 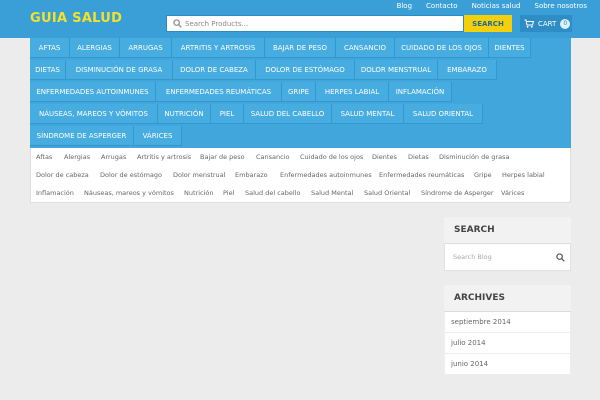 I want to click on category-button: ENFERMEDADES REUMÁTICAS, so click(x=219, y=92).